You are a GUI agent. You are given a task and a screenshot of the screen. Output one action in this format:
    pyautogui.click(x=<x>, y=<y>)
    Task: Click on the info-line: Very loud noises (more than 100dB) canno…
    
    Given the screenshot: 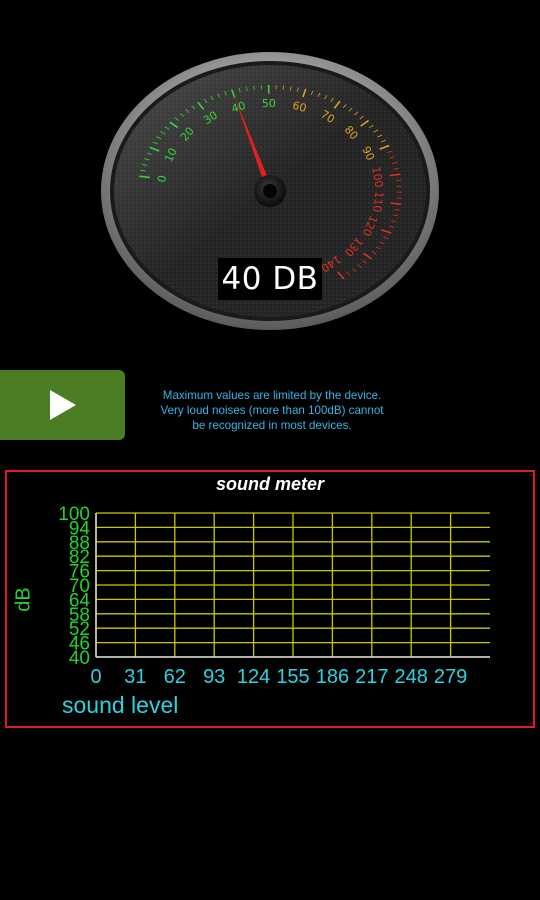 What is the action you would take?
    pyautogui.click(x=272, y=410)
    